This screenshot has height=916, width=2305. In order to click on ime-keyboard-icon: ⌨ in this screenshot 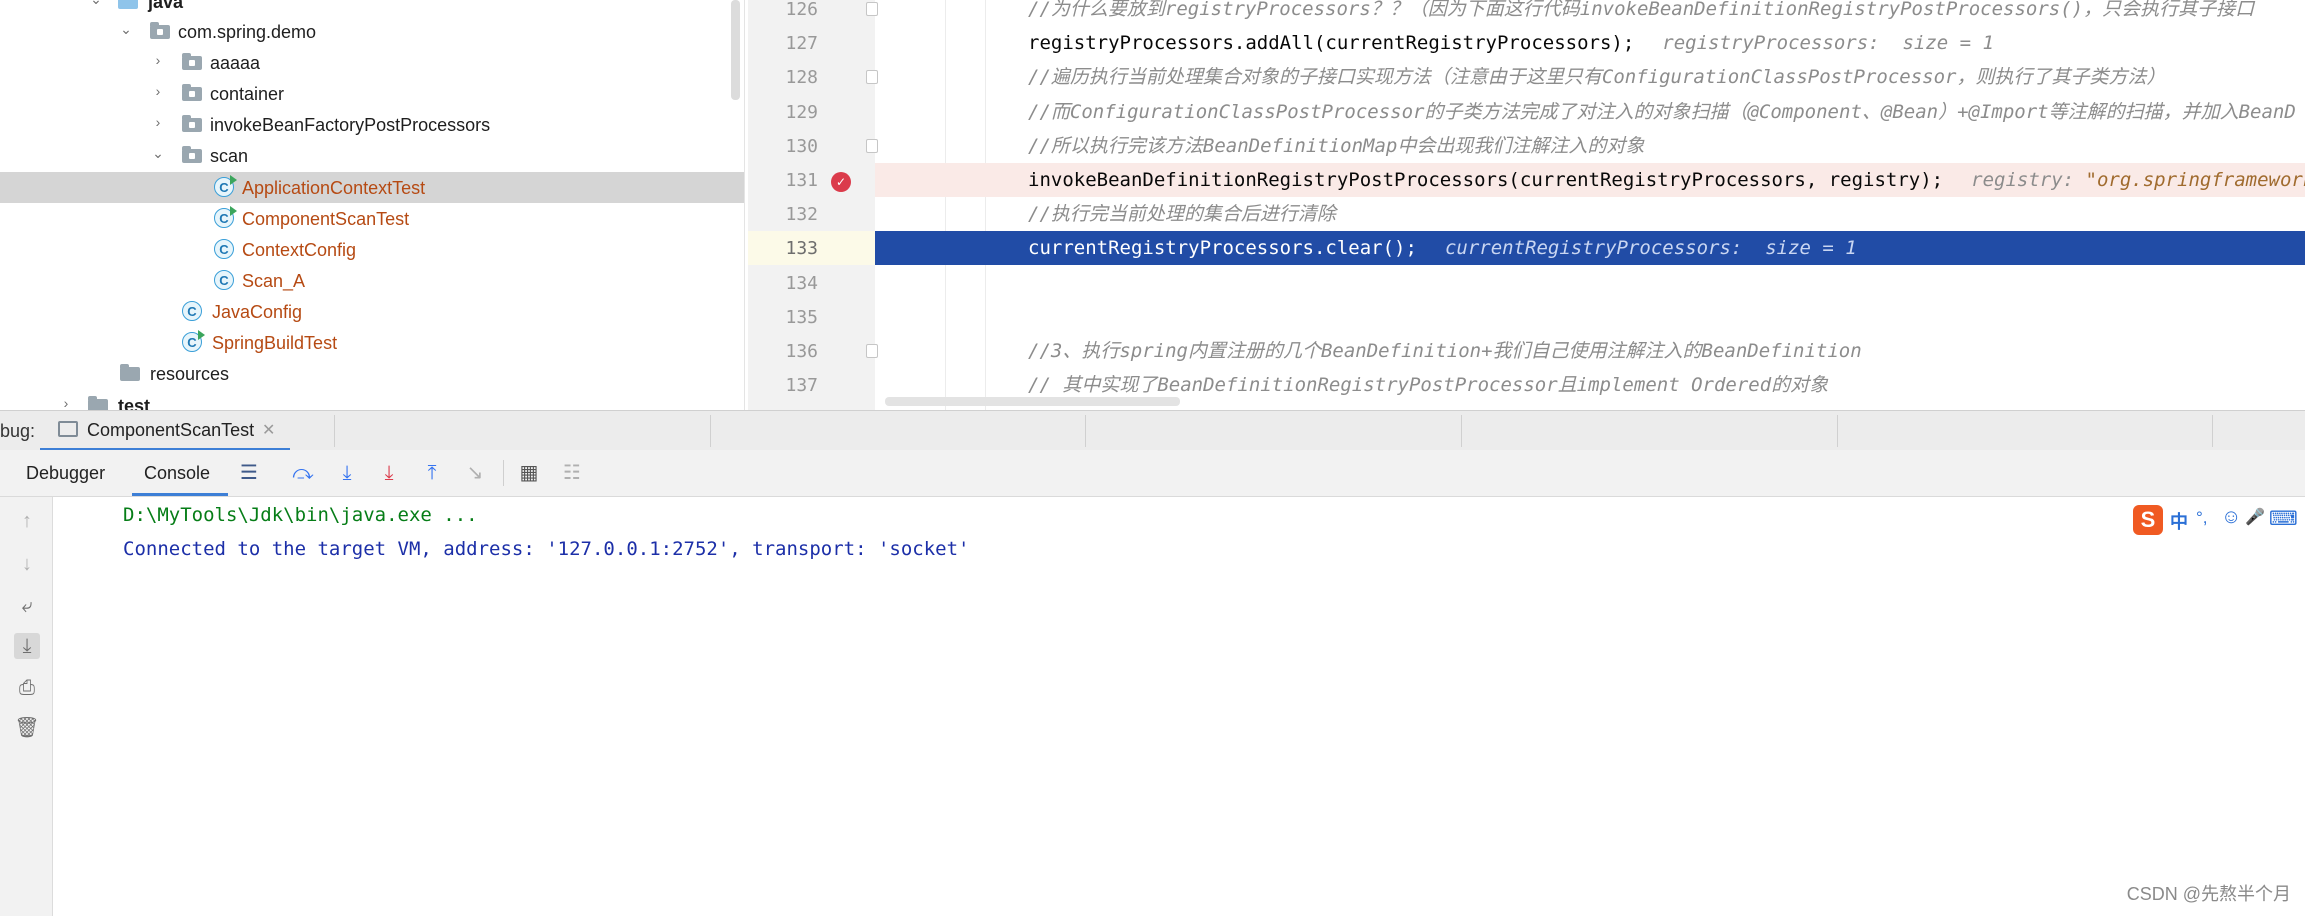, I will do `click(2283, 518)`.